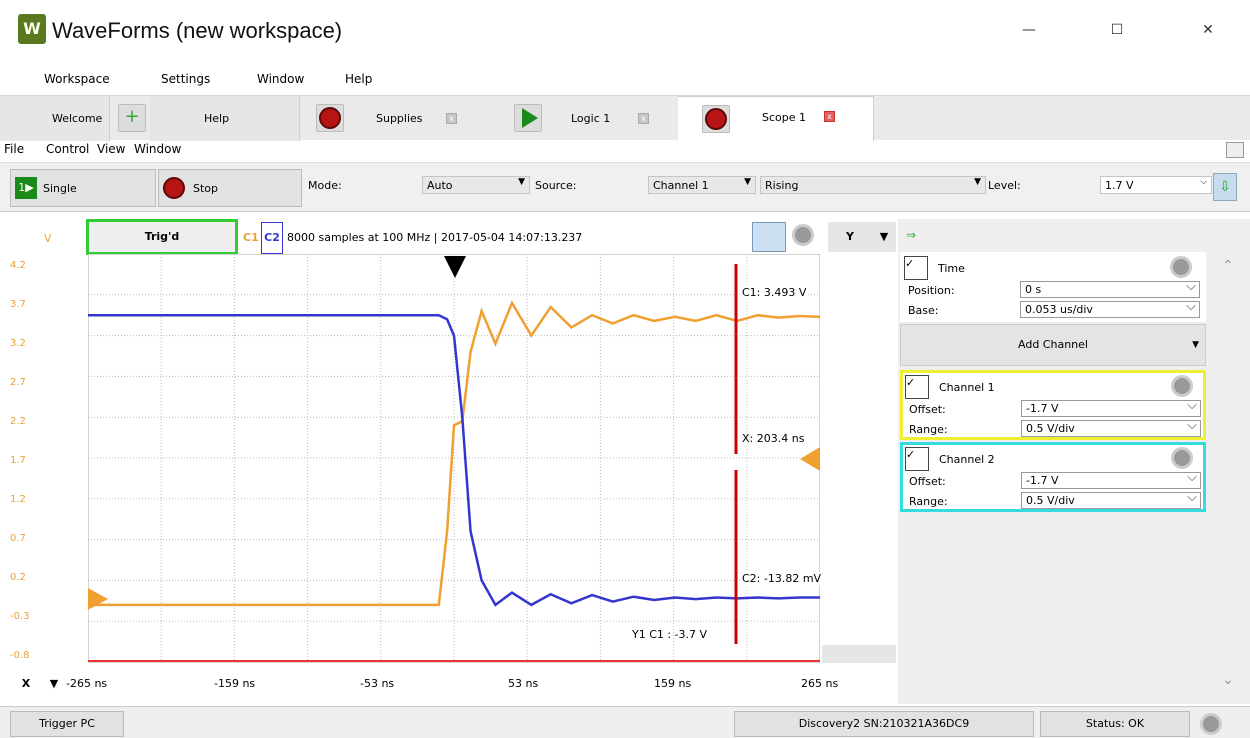 This screenshot has height=738, width=1250. Describe the element at coordinates (87, 683) in the screenshot. I see `x-tick: -265 ns` at that location.